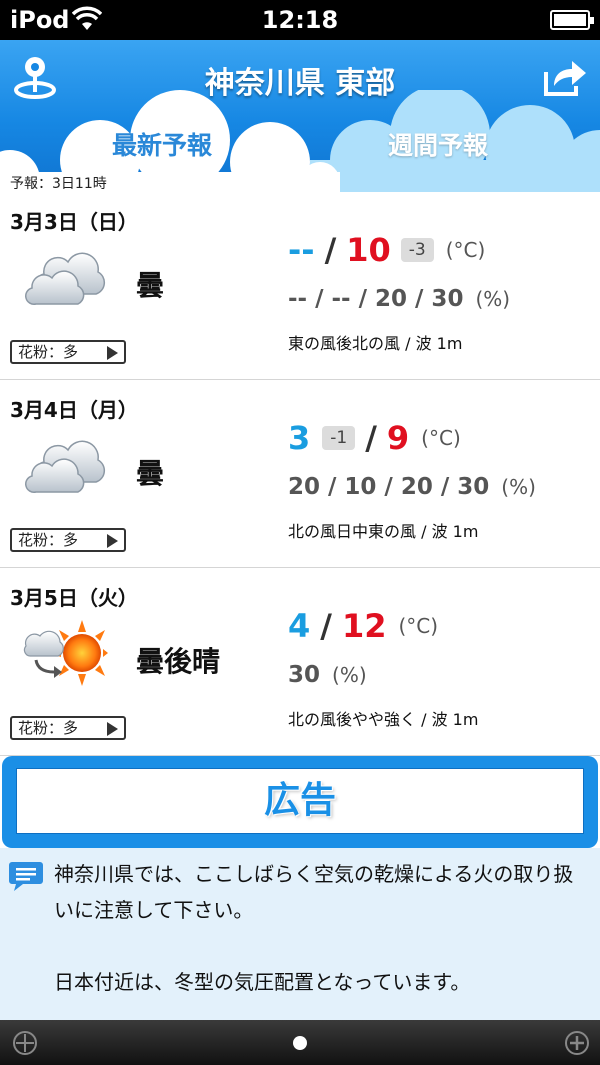 The image size is (600, 1065). I want to click on high-temp: 9, so click(398, 438).